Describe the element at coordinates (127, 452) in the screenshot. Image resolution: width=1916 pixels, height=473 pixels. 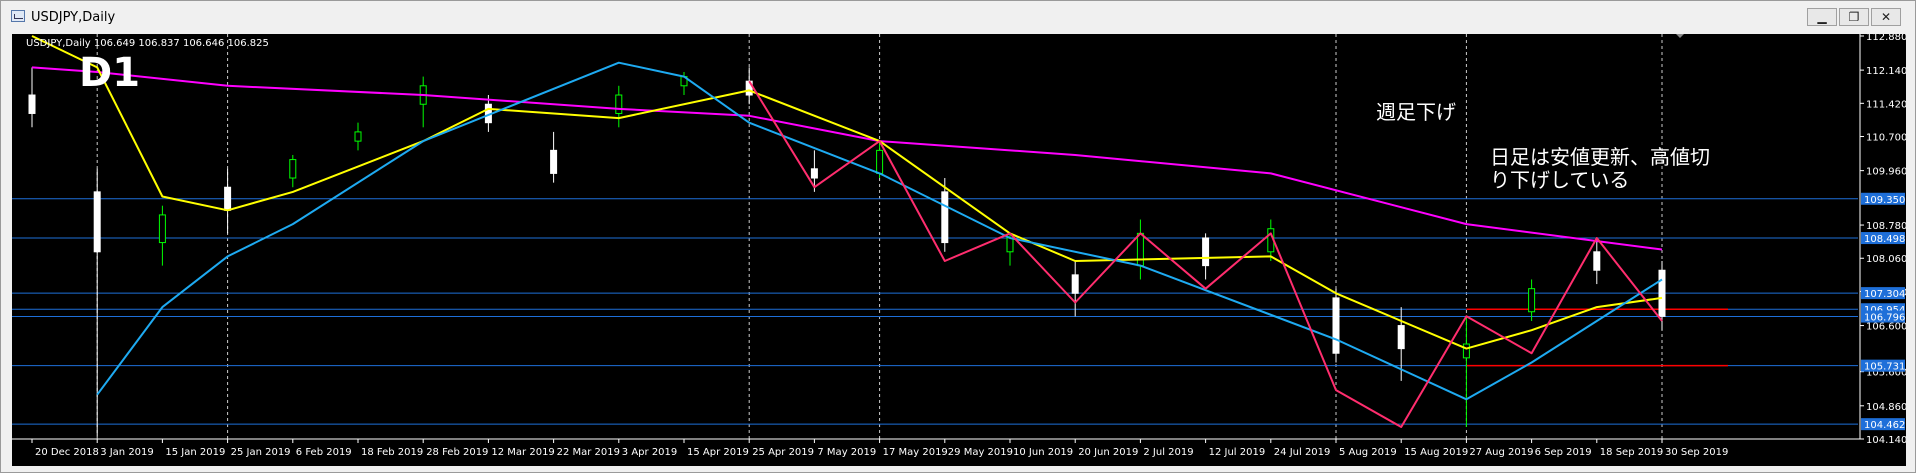
I see `time-tick-label: 3 Jan 2019` at that location.